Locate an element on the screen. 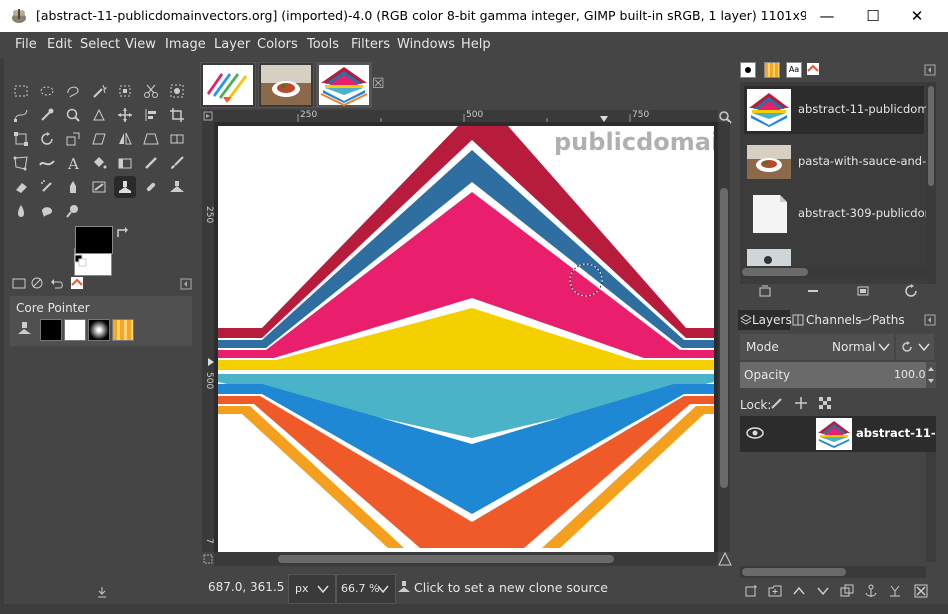  close-button: ✕ is located at coordinates (917, 16).